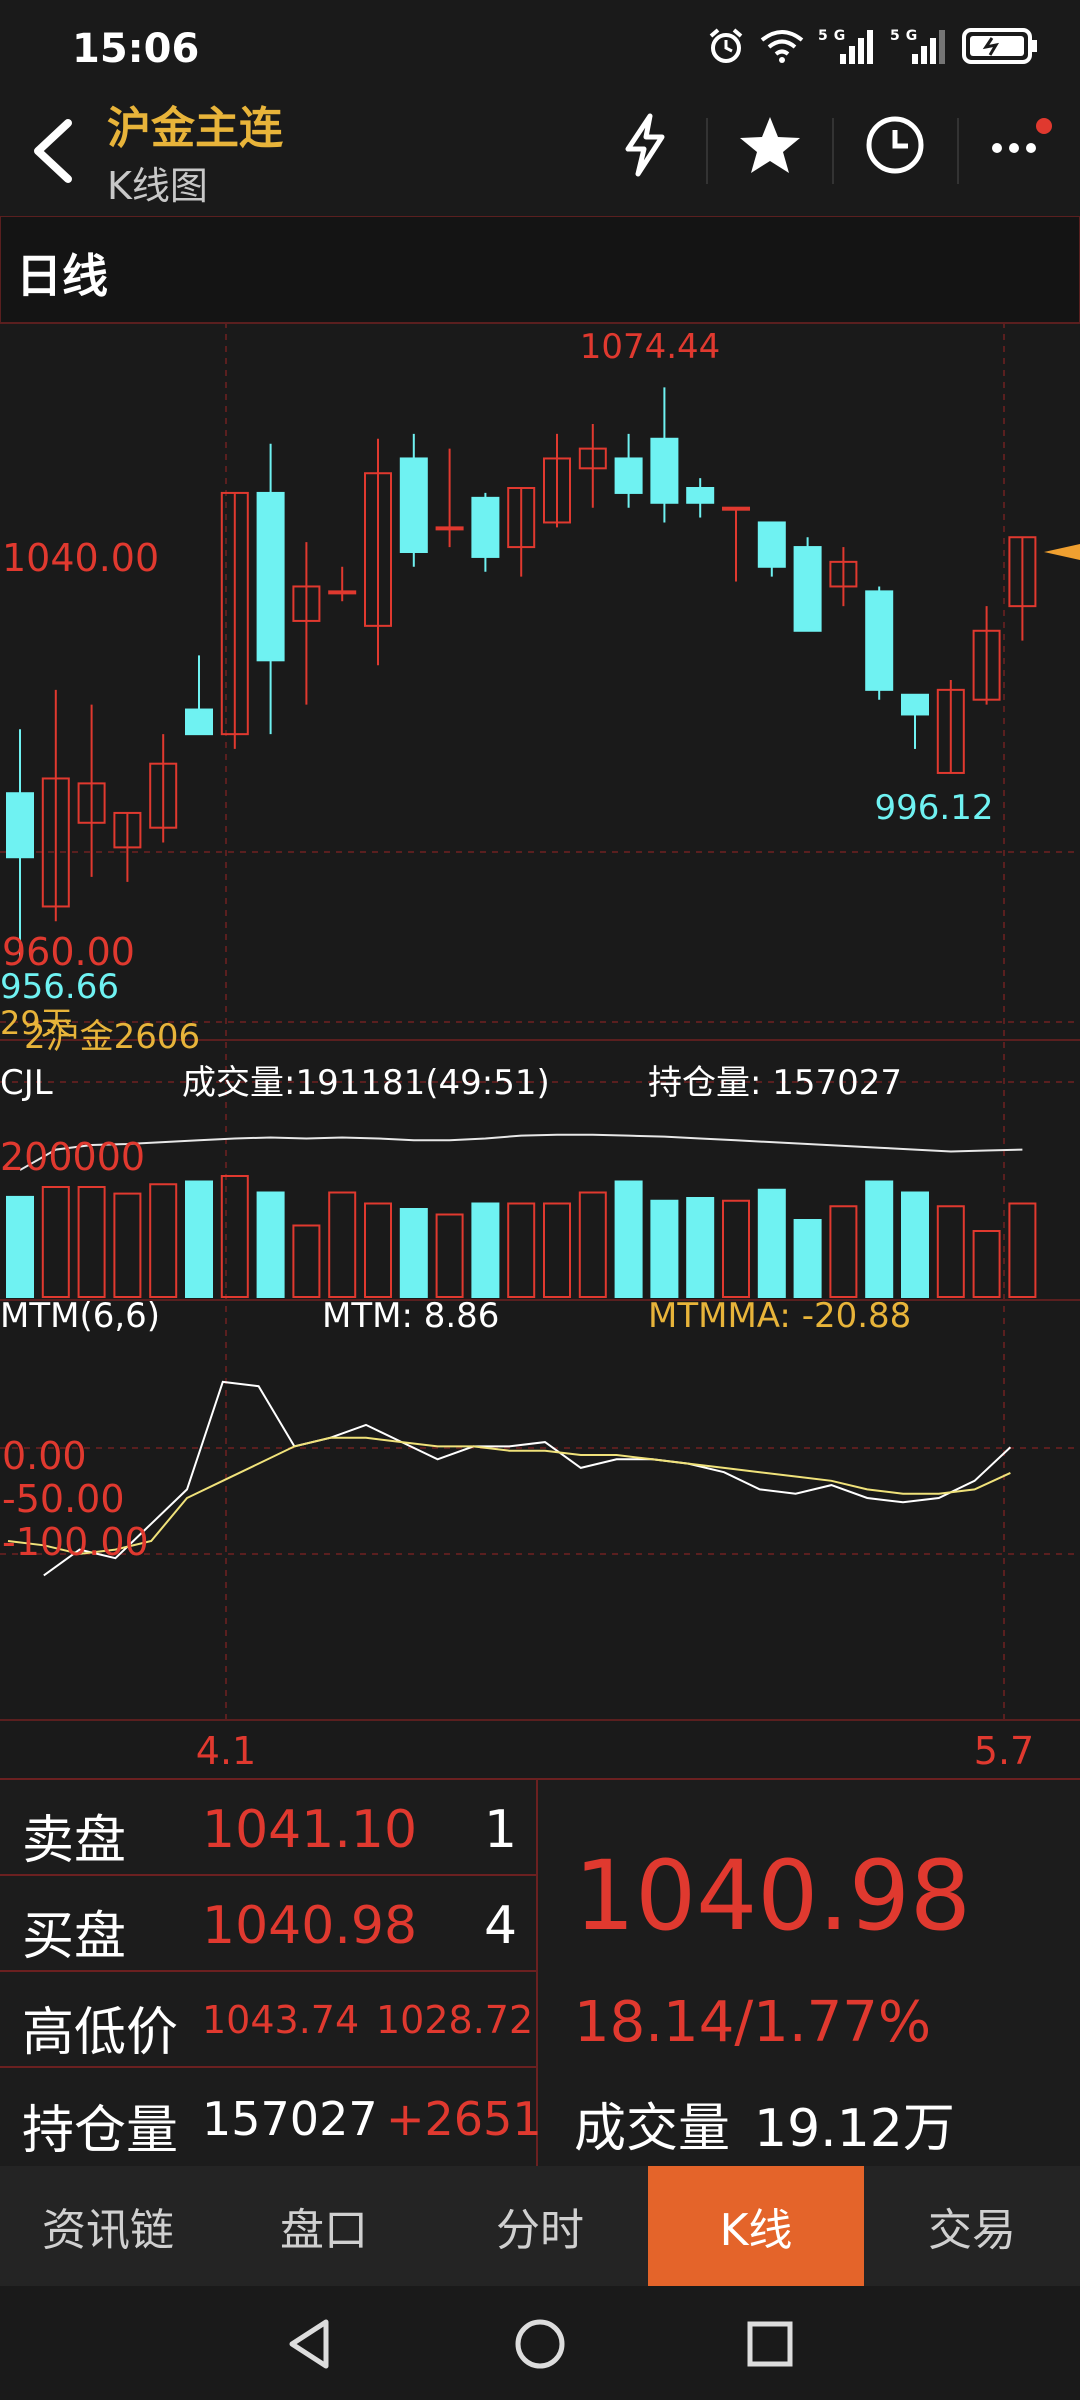 The width and height of the screenshot is (1080, 2400). I want to click on bid-quantity: 4, so click(501, 1926).